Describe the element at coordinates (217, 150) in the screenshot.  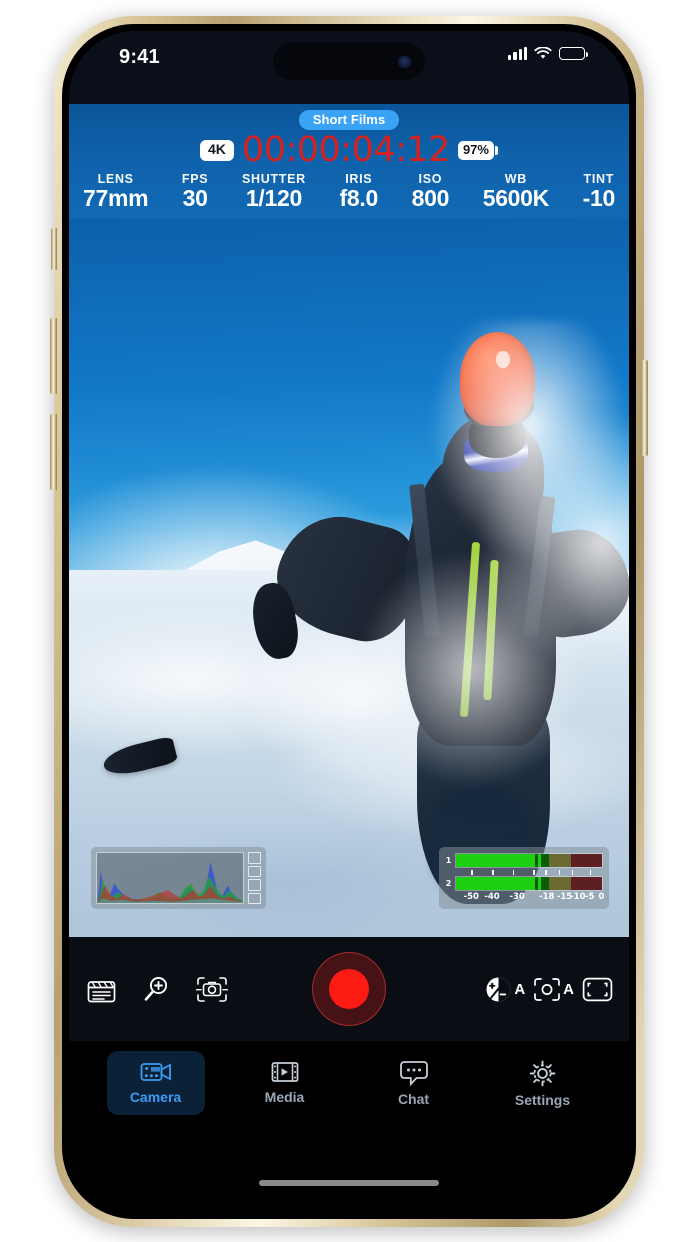
I see `resolution-chip: 4K` at that location.